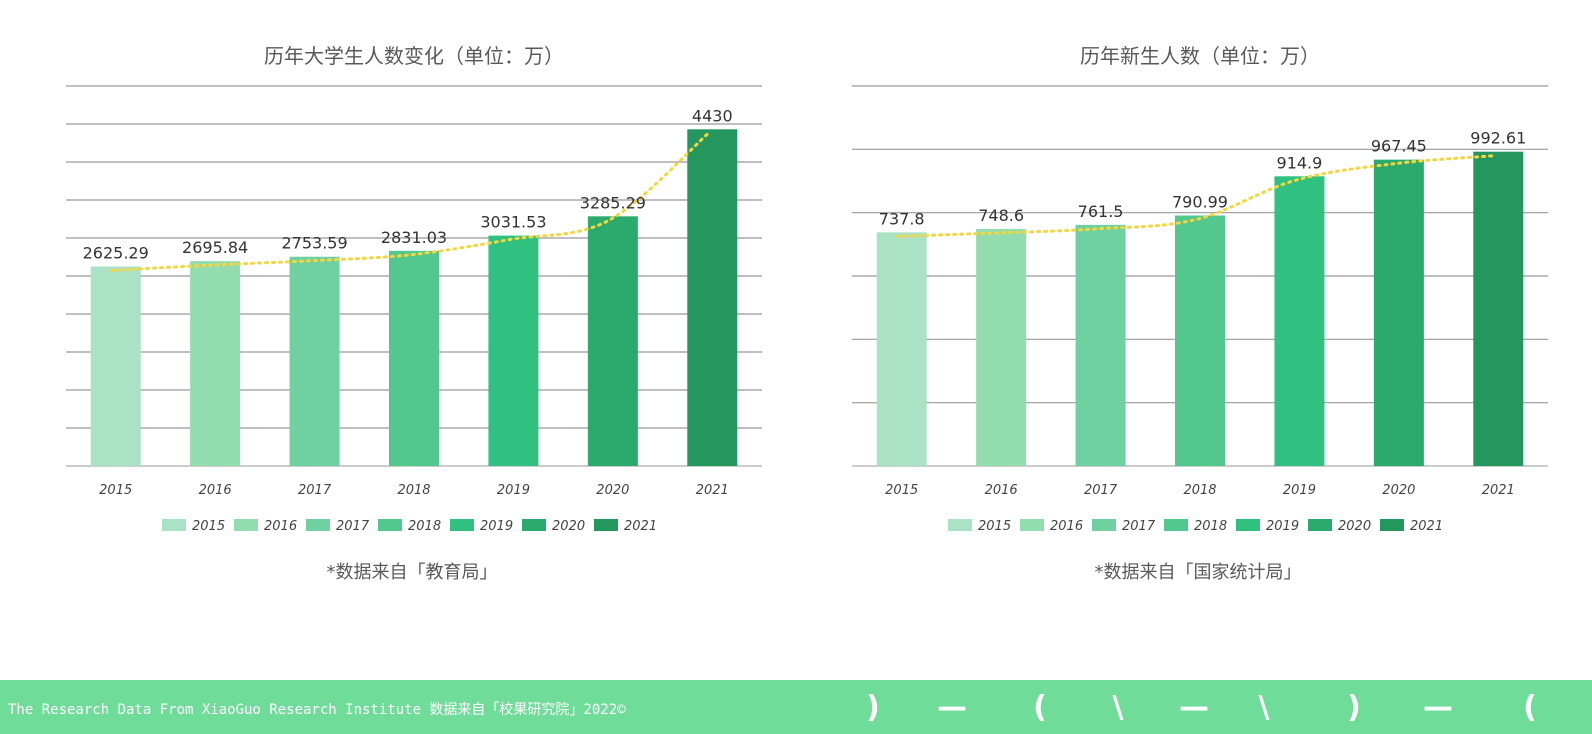 This screenshot has height=734, width=1592. What do you see at coordinates (902, 218) in the screenshot?
I see `data-label: 737.8` at bounding box center [902, 218].